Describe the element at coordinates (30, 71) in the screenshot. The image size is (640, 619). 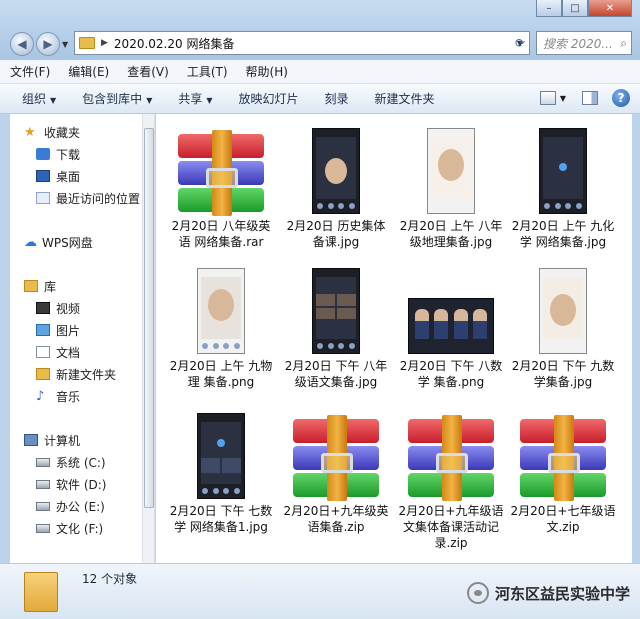
I see `menu-file: 文件(F)` at that location.